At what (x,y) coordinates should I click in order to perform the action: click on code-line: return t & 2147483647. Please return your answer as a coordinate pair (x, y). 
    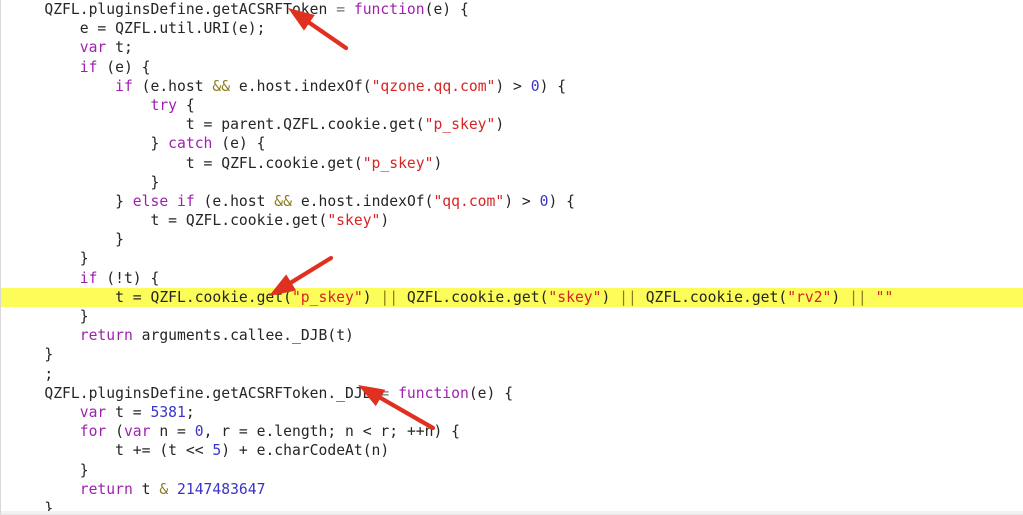
    Looking at the image, I should click on (512, 489).